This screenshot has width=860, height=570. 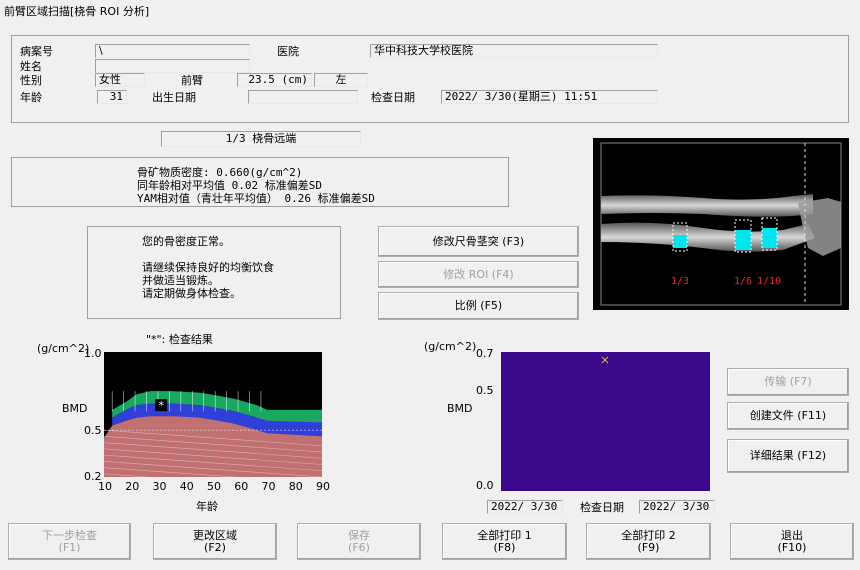 I want to click on birth-date-label: 出生日期, so click(x=174, y=97).